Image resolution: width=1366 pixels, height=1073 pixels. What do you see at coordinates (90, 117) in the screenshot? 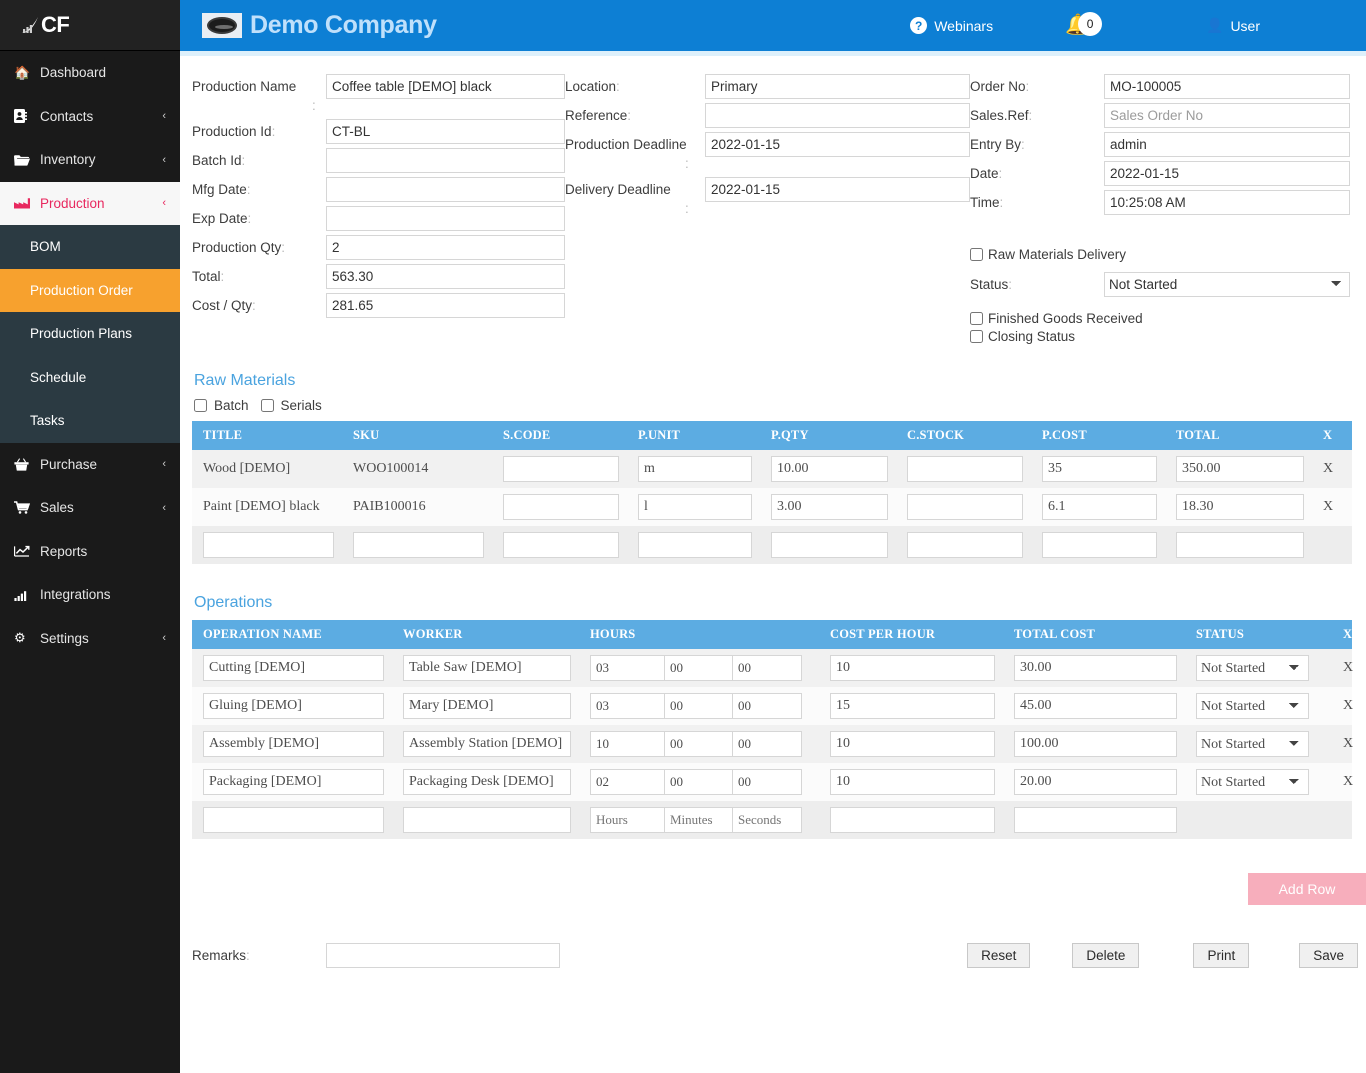
I see `sidebar-item-contacts: Contacts ‹` at bounding box center [90, 117].